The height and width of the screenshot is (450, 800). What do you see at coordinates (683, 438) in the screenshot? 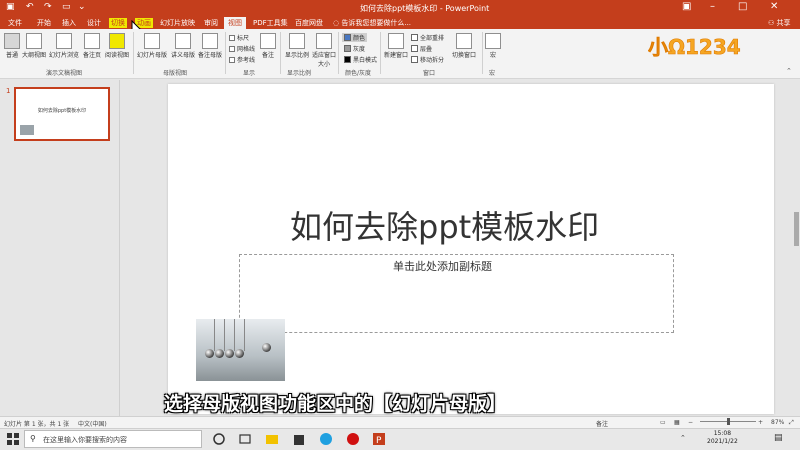
I see `tray-arrow-icon: ⌃` at bounding box center [683, 438].